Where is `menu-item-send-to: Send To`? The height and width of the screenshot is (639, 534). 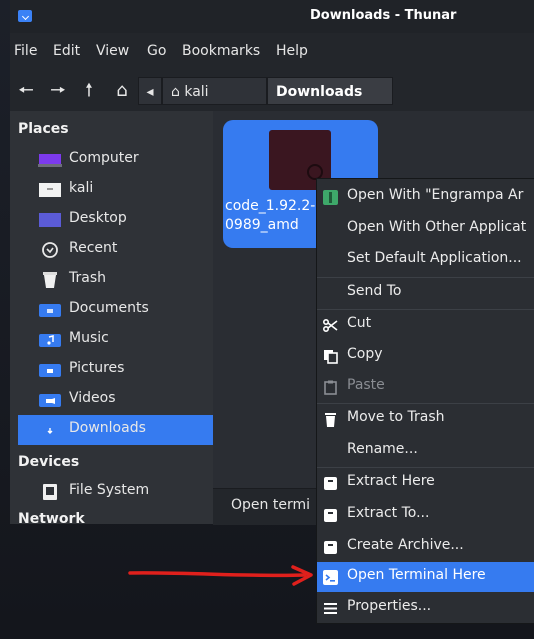 menu-item-send-to: Send To is located at coordinates (425, 293).